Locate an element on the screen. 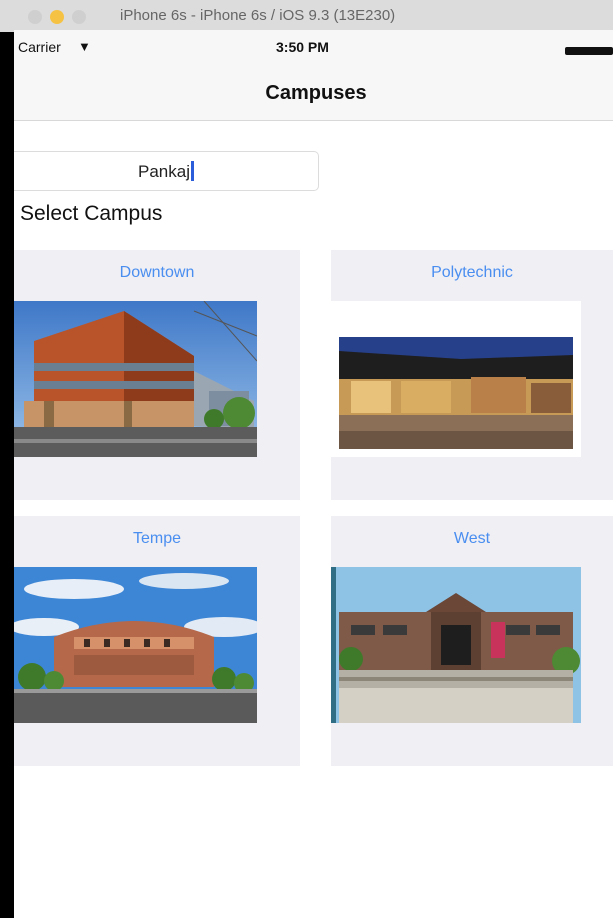  campus-photo-downtown is located at coordinates (135, 379).